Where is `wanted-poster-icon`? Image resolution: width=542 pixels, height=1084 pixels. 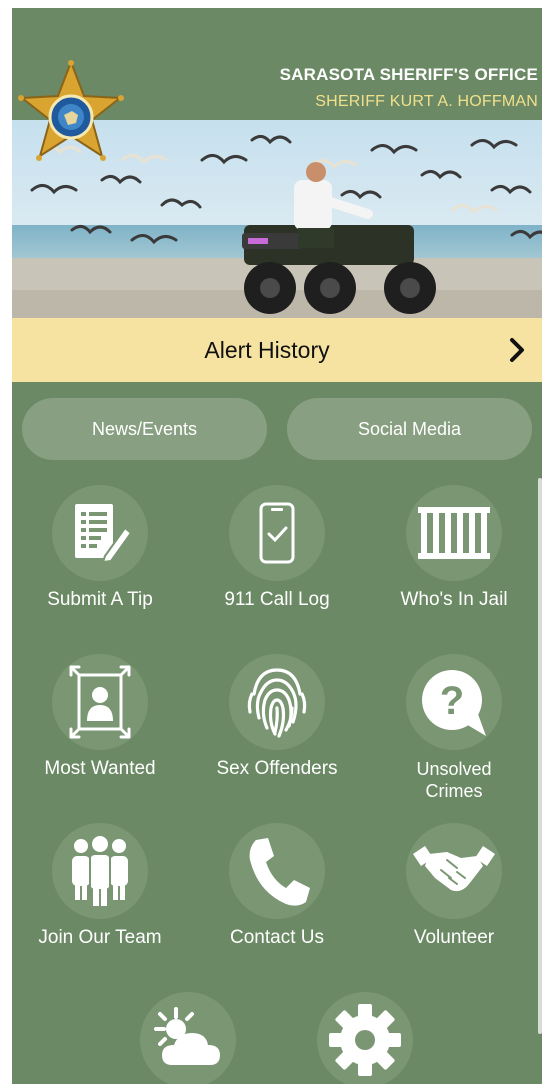
wanted-poster-icon is located at coordinates (100, 702).